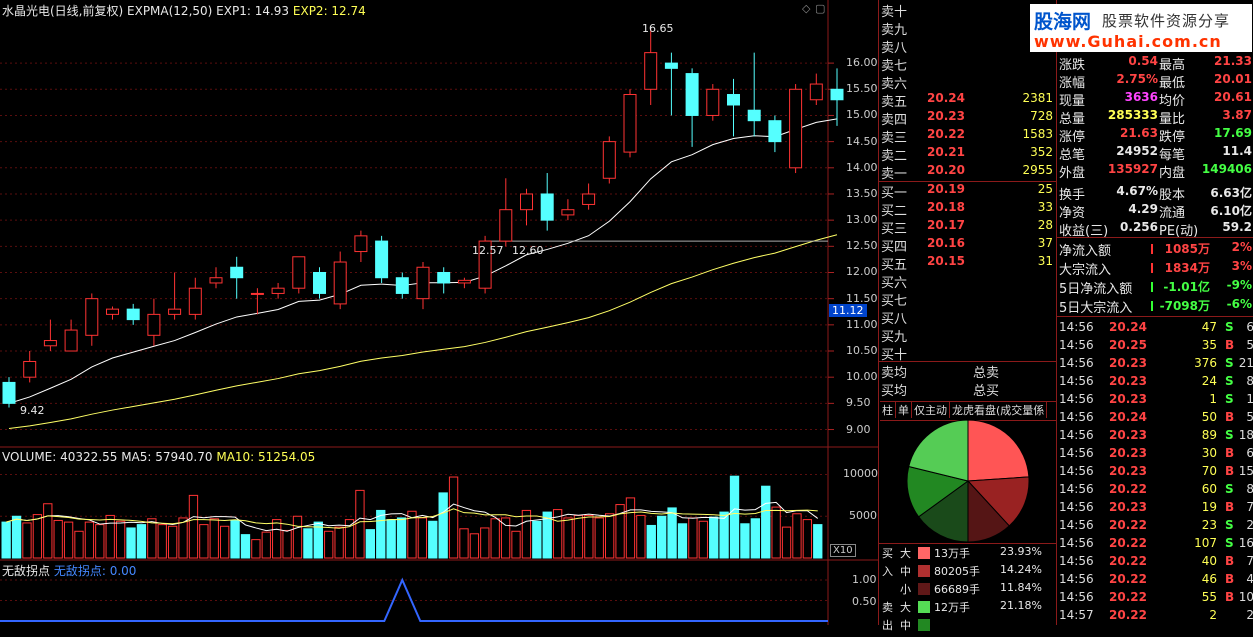 The image size is (1253, 637). What do you see at coordinates (905, 571) in the screenshot?
I see `flow-size: 中` at bounding box center [905, 571].